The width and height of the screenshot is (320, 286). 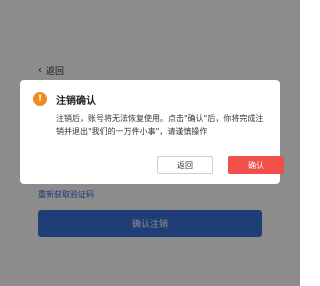 I want to click on dialog-confirm-button: 确认, so click(x=256, y=165).